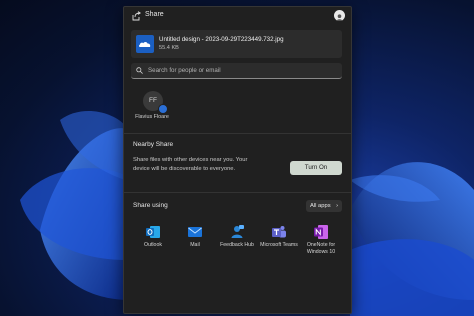  I want to click on teams-icon, so click(279, 232).